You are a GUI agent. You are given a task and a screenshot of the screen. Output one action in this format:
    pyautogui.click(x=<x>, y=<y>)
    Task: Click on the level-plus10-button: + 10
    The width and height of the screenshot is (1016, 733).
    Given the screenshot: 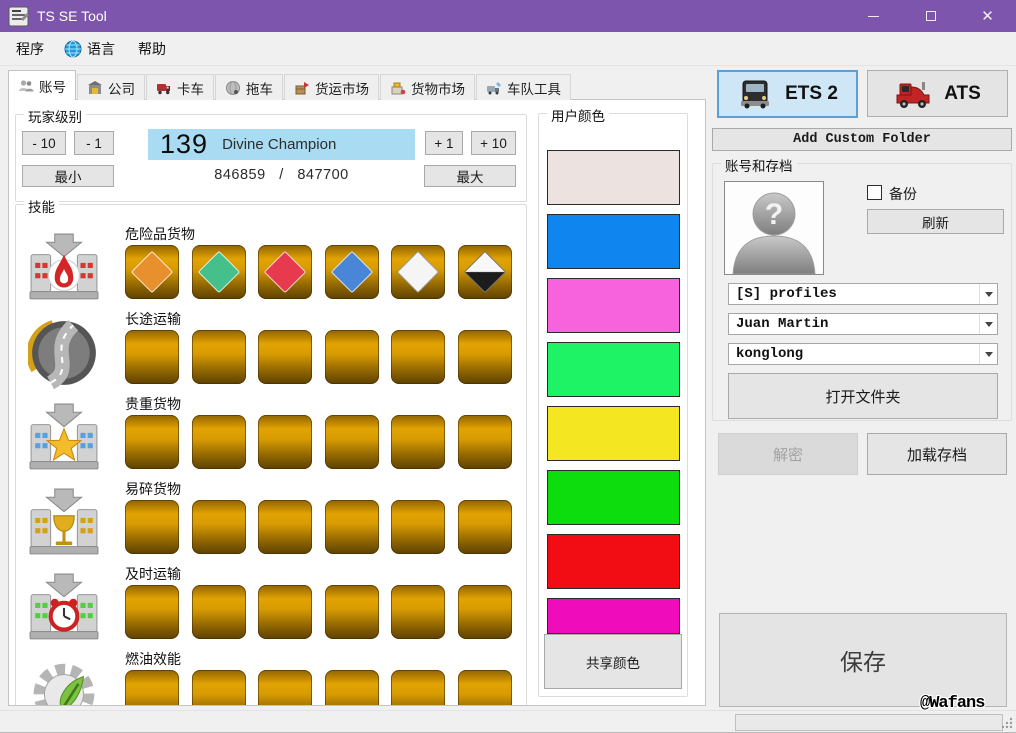 What is the action you would take?
    pyautogui.click(x=493, y=143)
    